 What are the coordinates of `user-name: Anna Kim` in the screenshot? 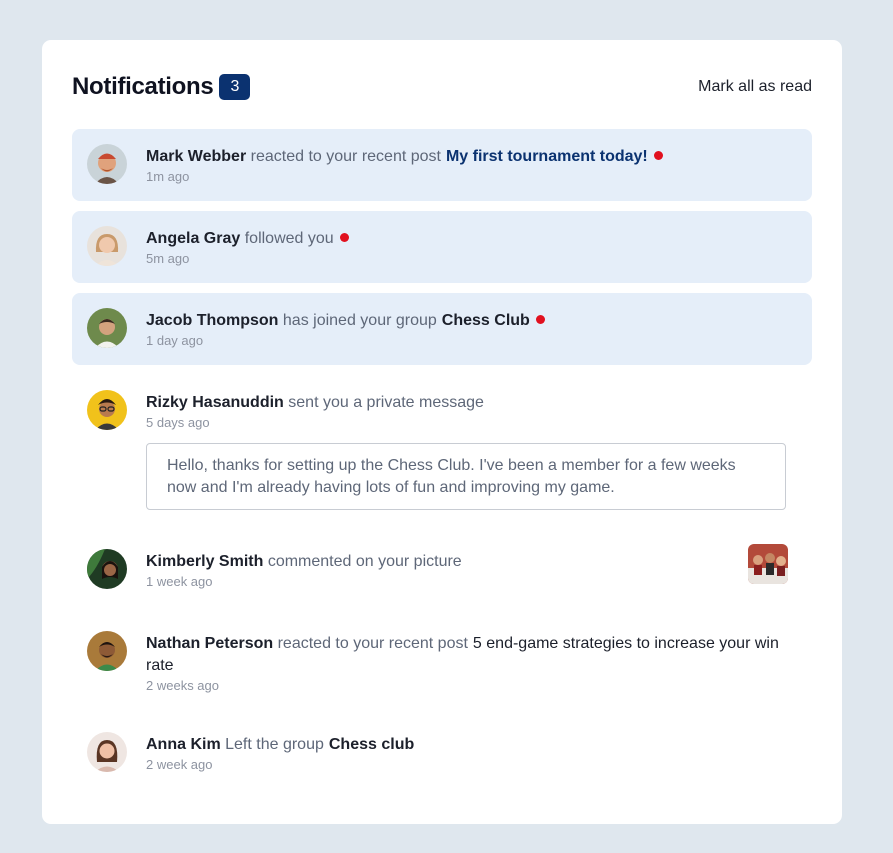 It's located at (183, 744).